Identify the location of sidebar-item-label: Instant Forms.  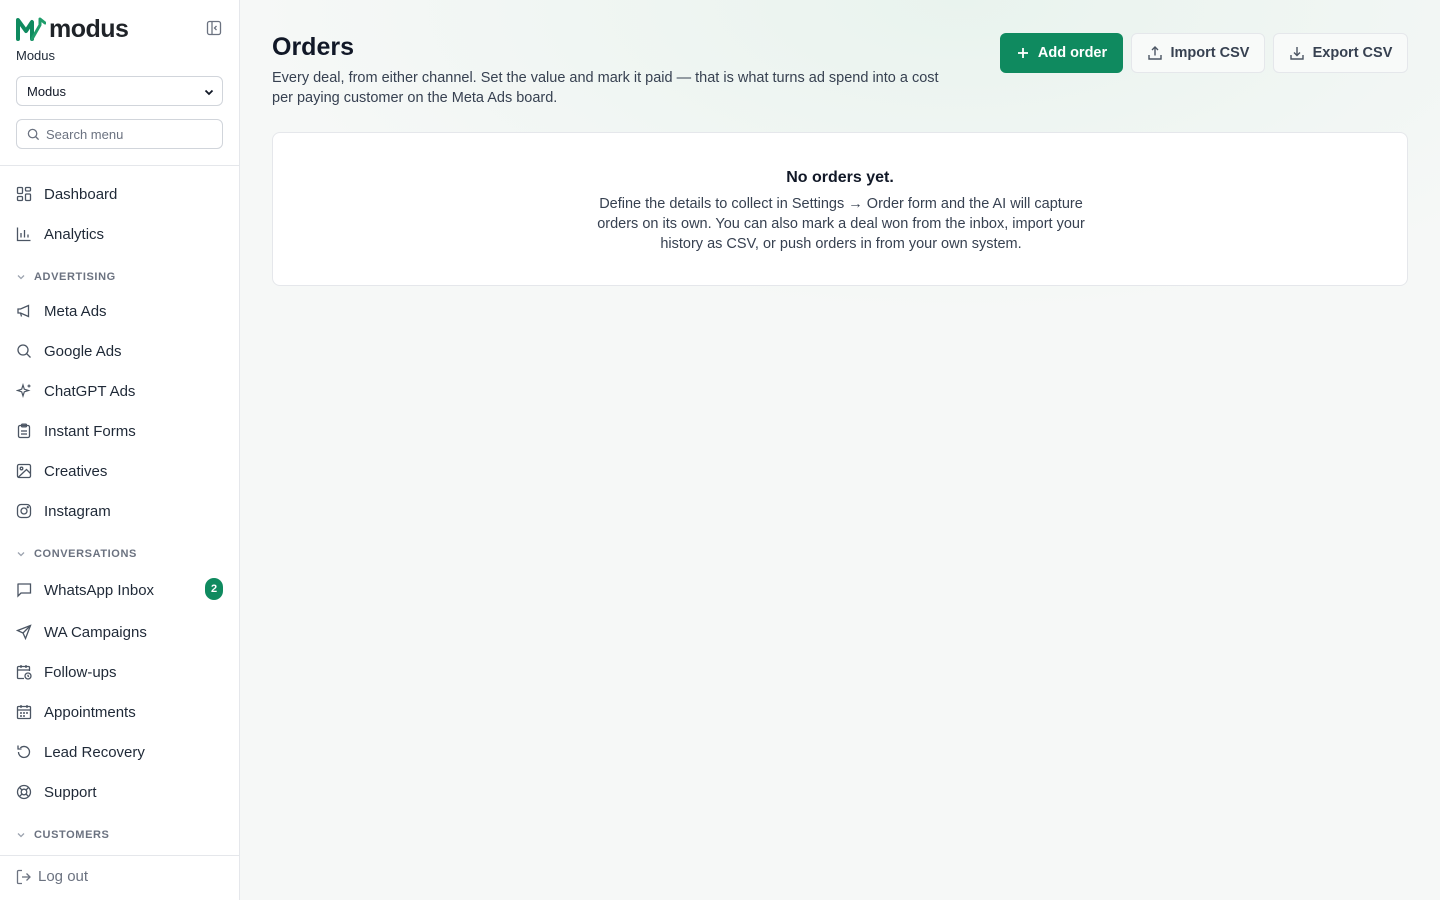
(90, 431).